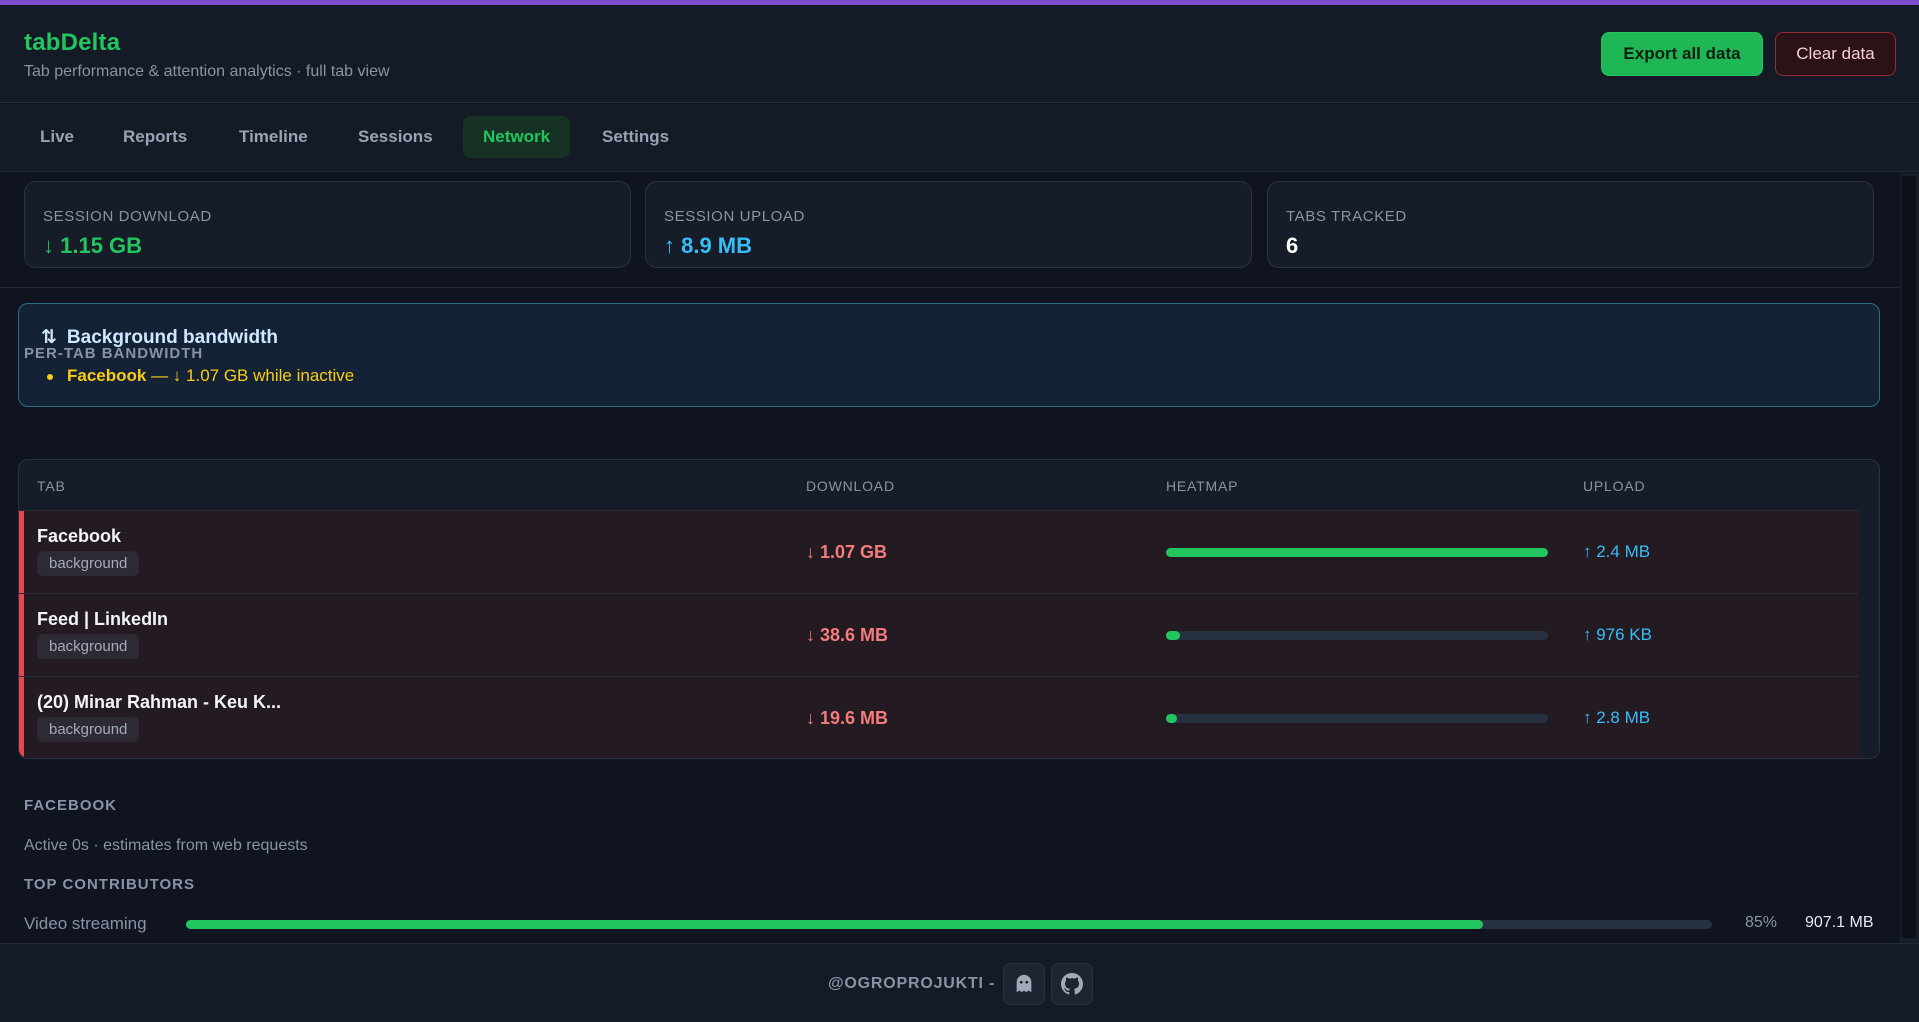 Image resolution: width=1919 pixels, height=1022 pixels. Describe the element at coordinates (847, 635) in the screenshot. I see `download-value: ↓ 38.6 MB` at that location.